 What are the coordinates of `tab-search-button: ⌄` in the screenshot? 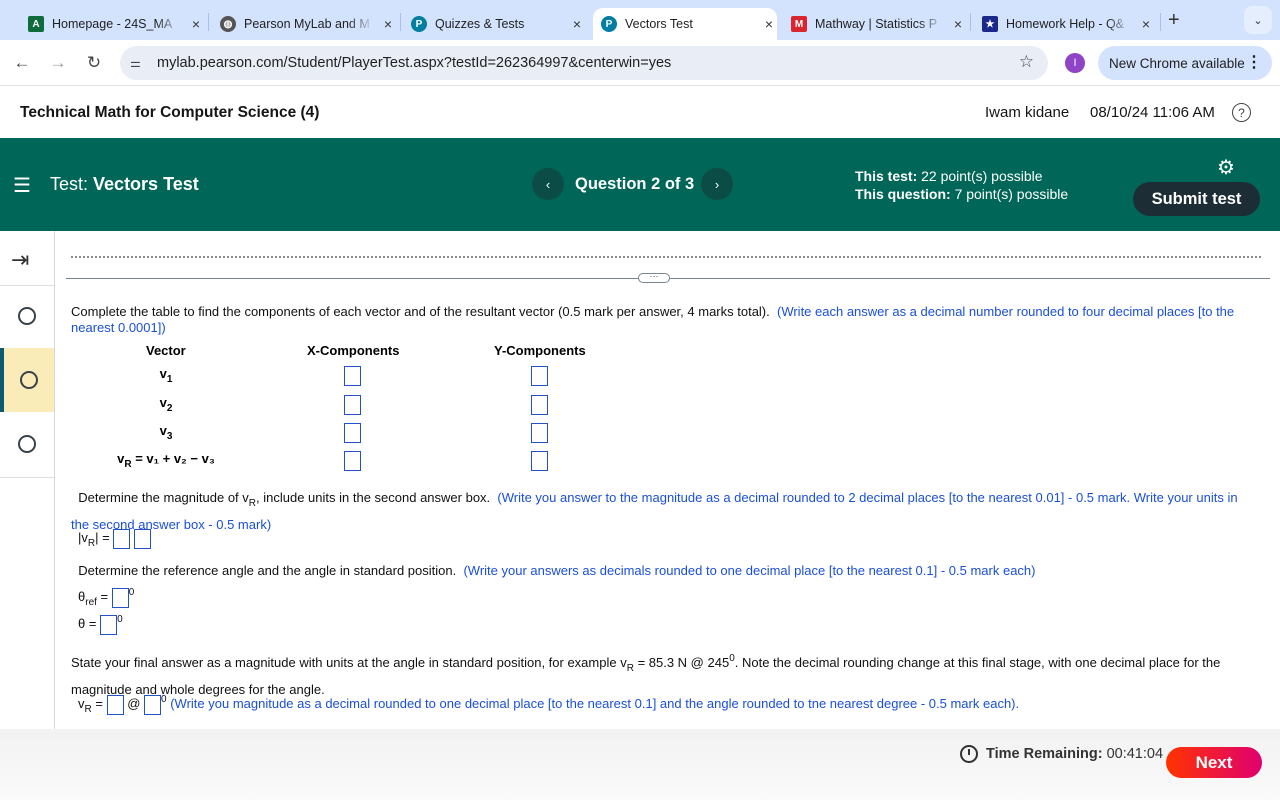 It's located at (1258, 20).